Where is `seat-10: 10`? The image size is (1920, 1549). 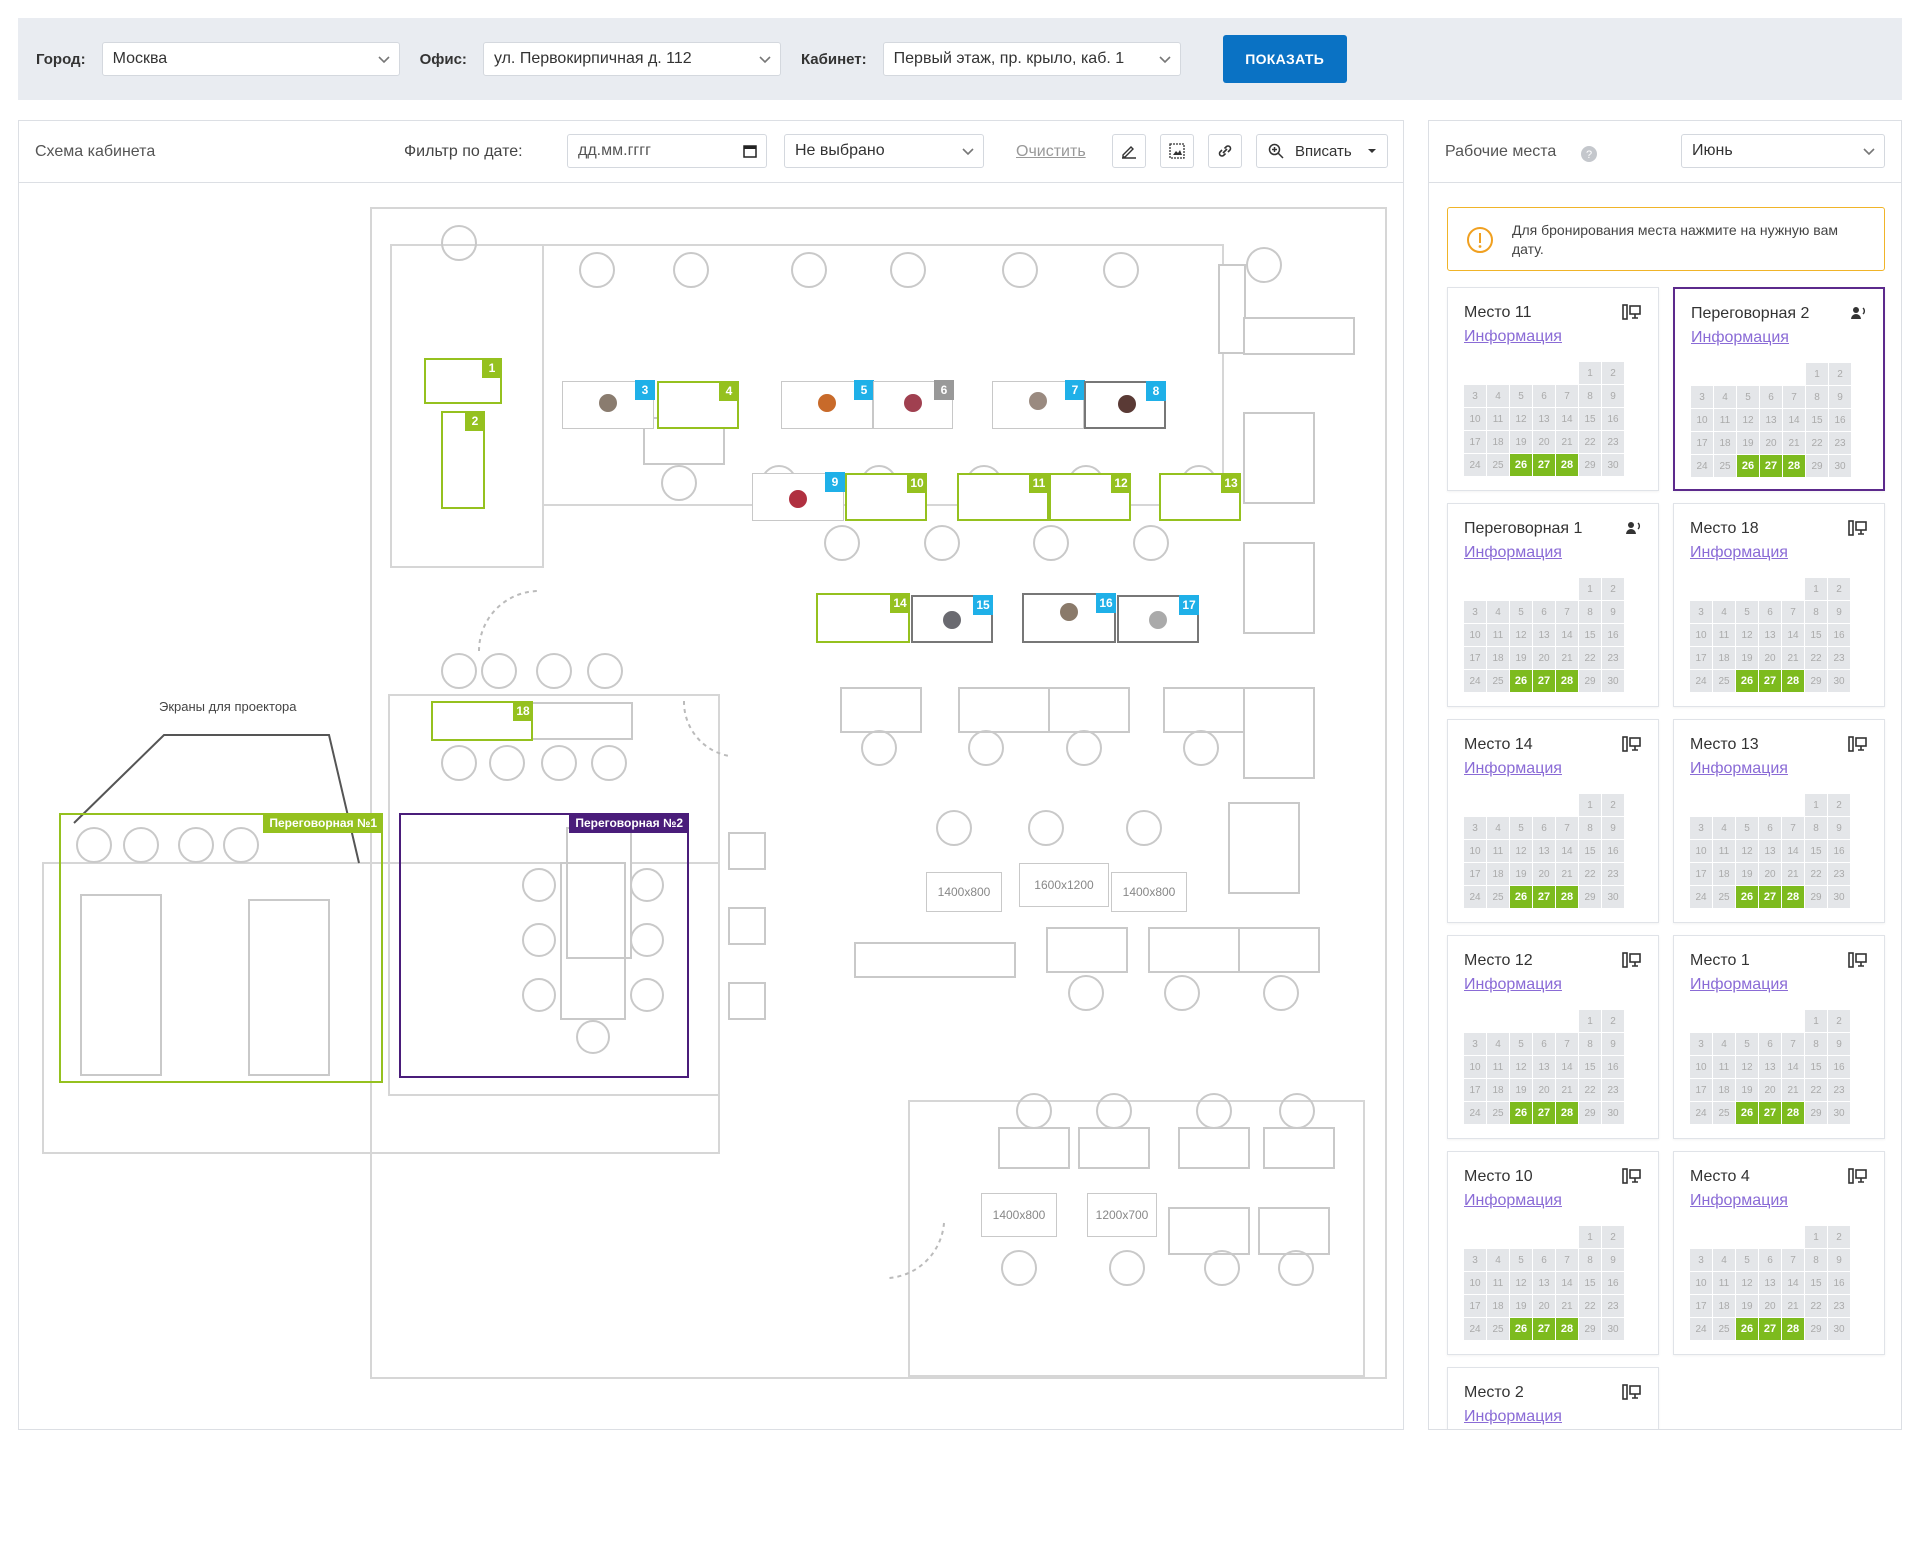 seat-10: 10 is located at coordinates (886, 497).